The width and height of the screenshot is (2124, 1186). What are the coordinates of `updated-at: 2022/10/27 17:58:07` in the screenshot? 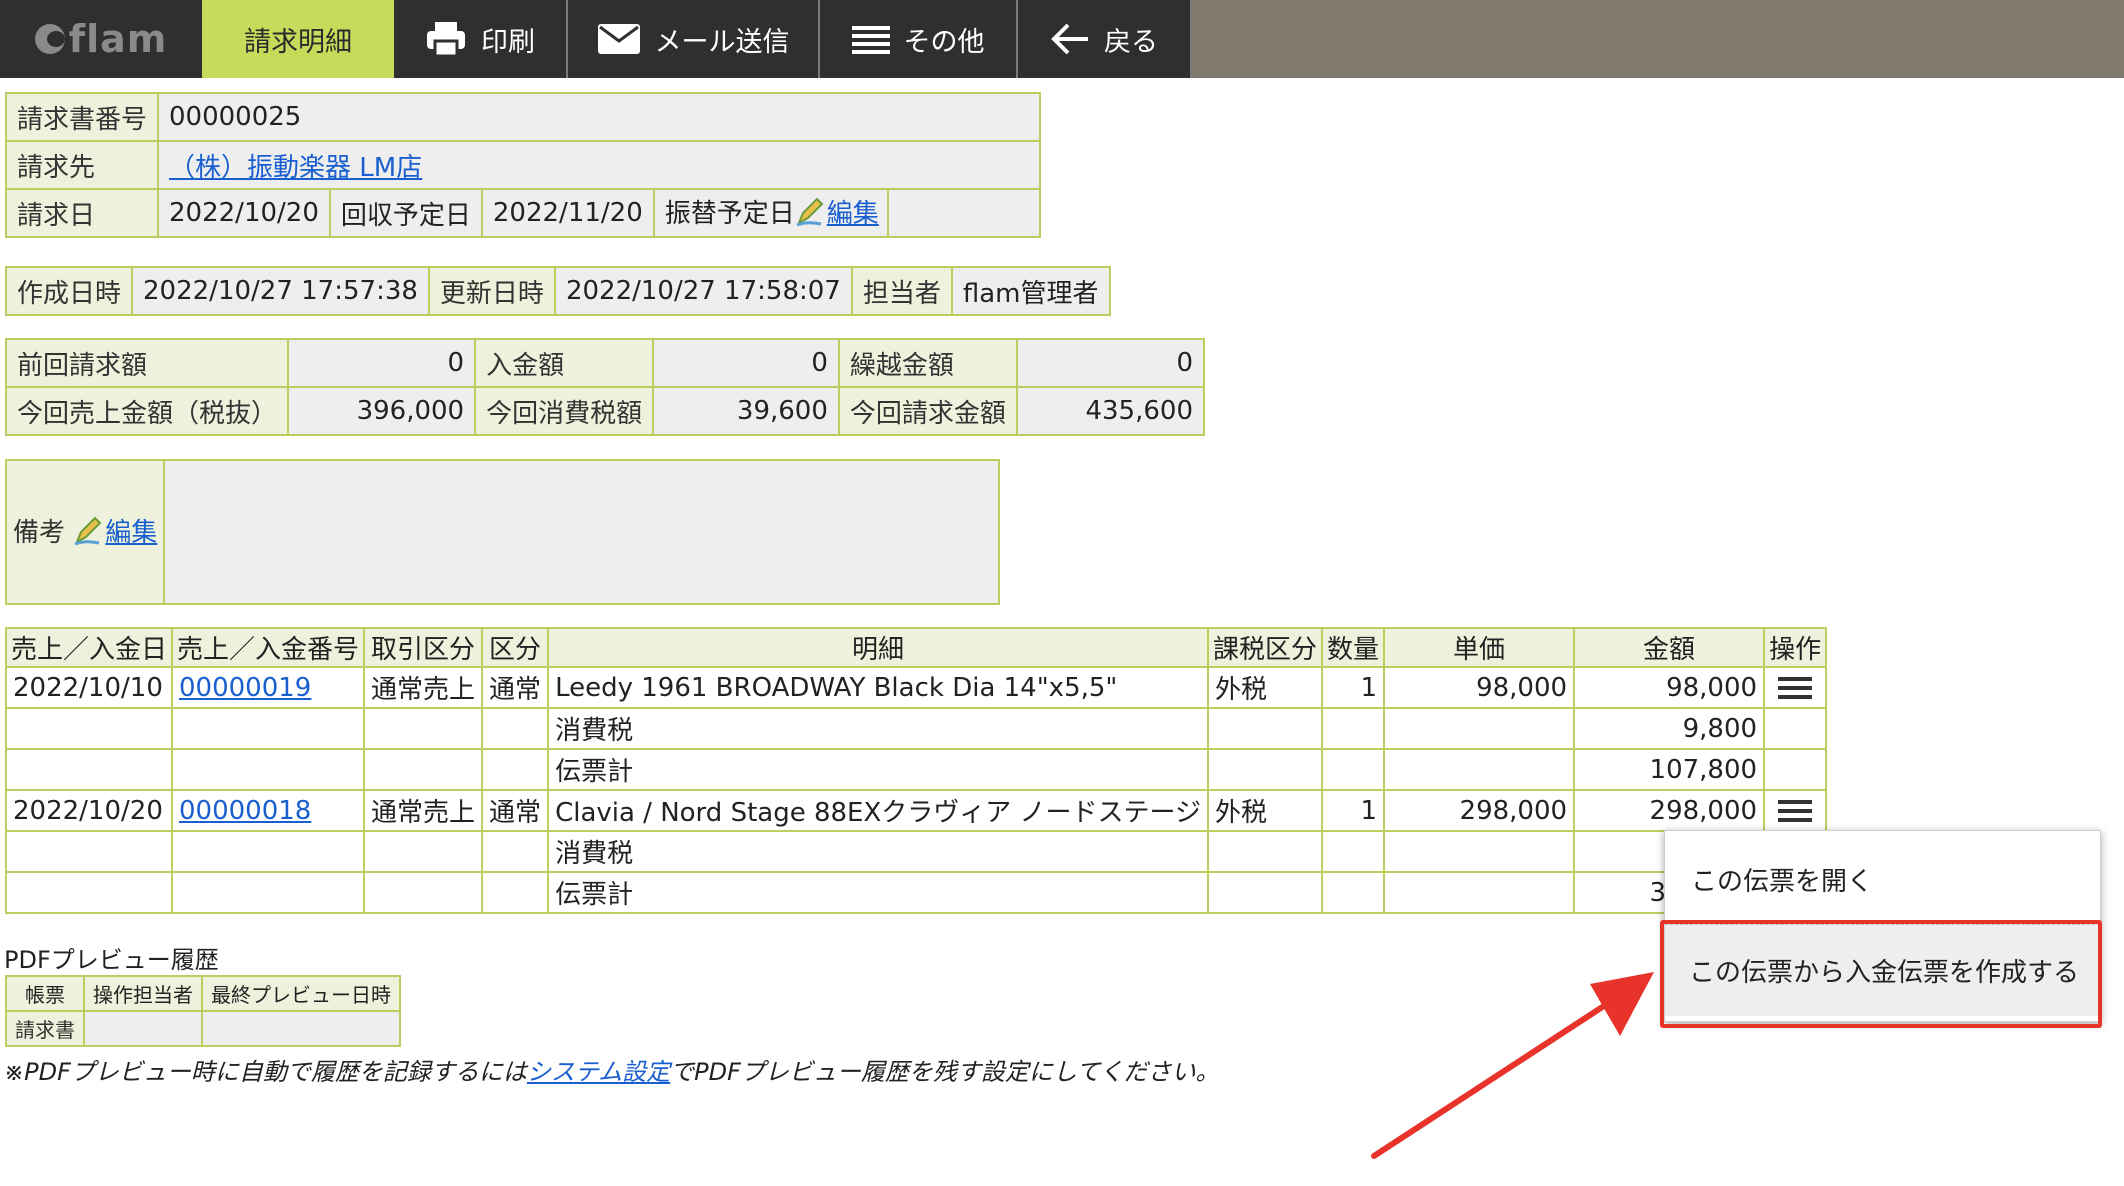 It's located at (703, 291).